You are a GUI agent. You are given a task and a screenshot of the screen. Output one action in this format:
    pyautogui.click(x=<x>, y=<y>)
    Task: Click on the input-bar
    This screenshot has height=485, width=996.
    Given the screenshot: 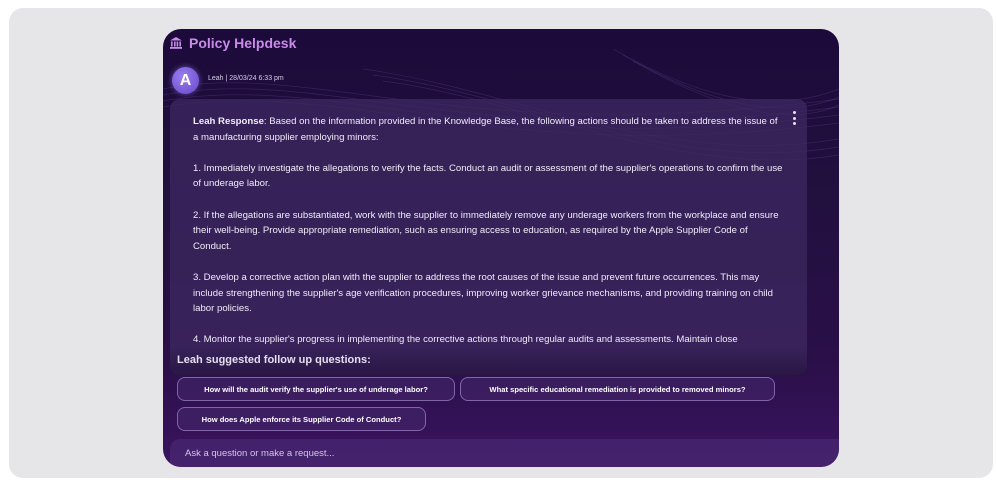 What is the action you would take?
    pyautogui.click(x=504, y=453)
    